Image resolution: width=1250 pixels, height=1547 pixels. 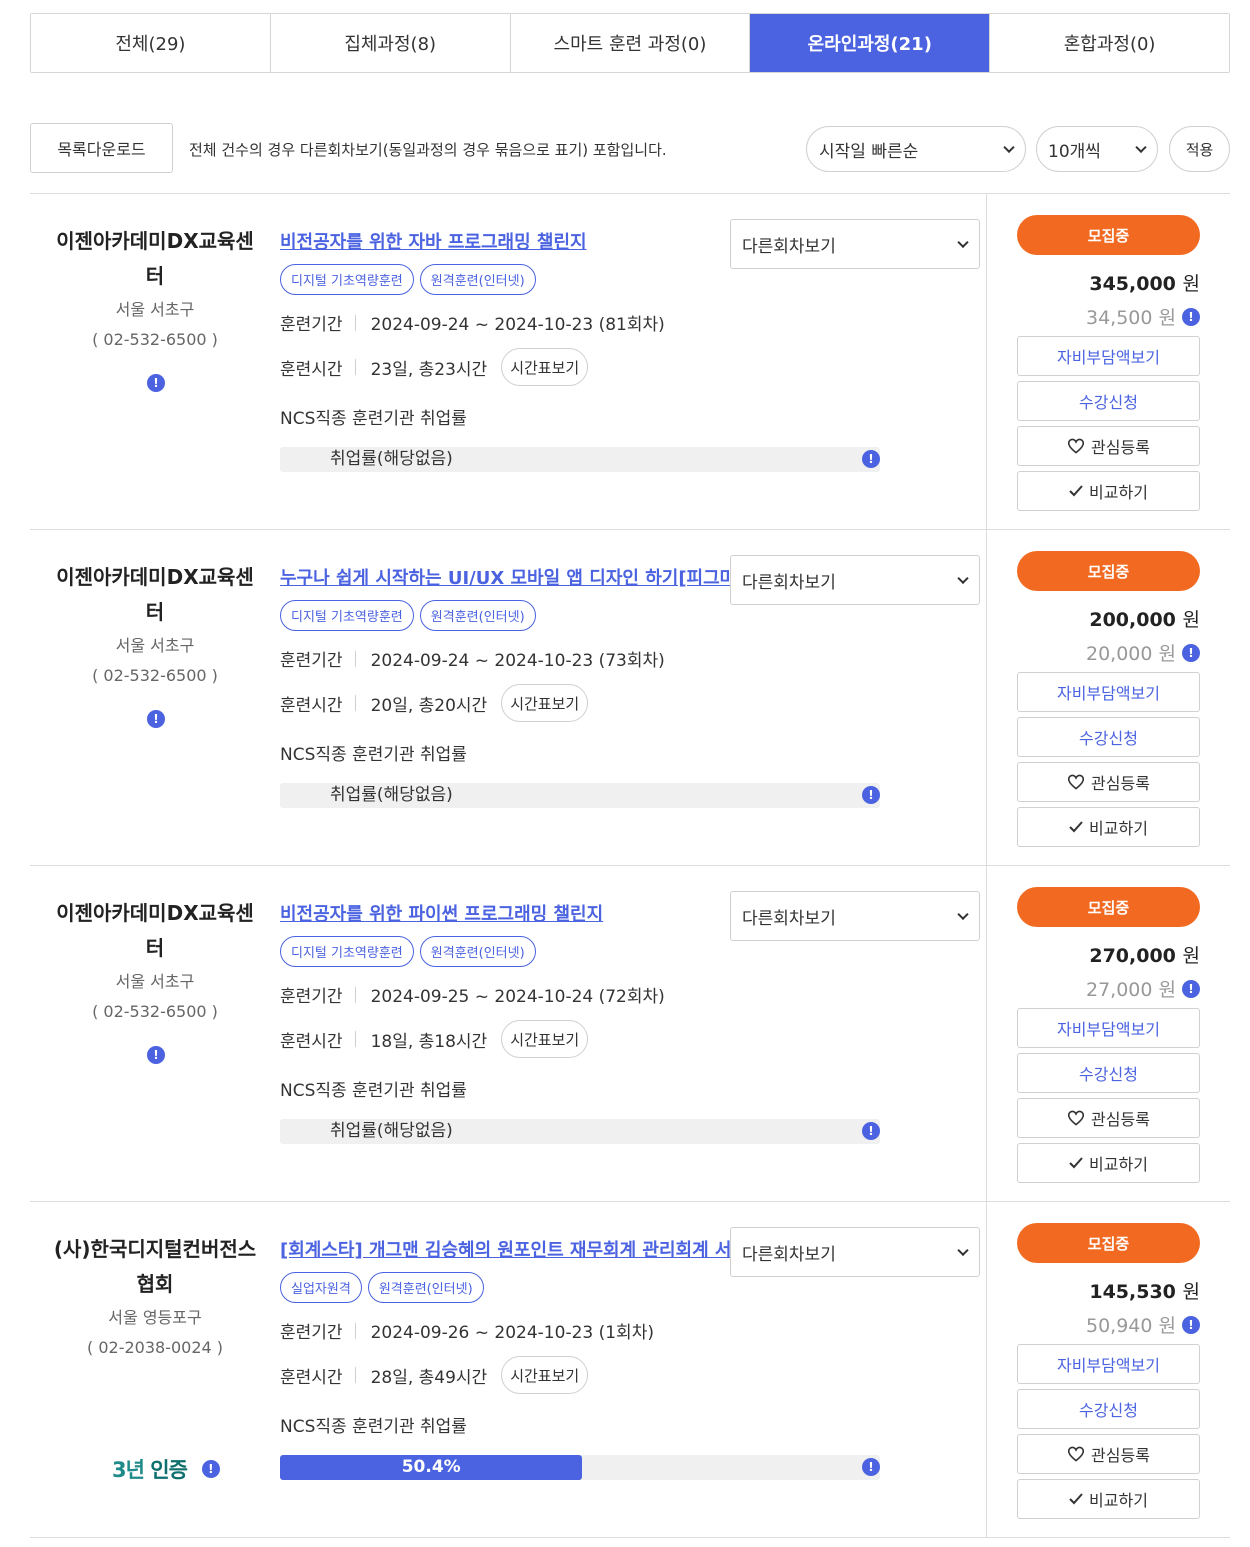 I want to click on download-list-button: 목록다운로드, so click(x=101, y=148).